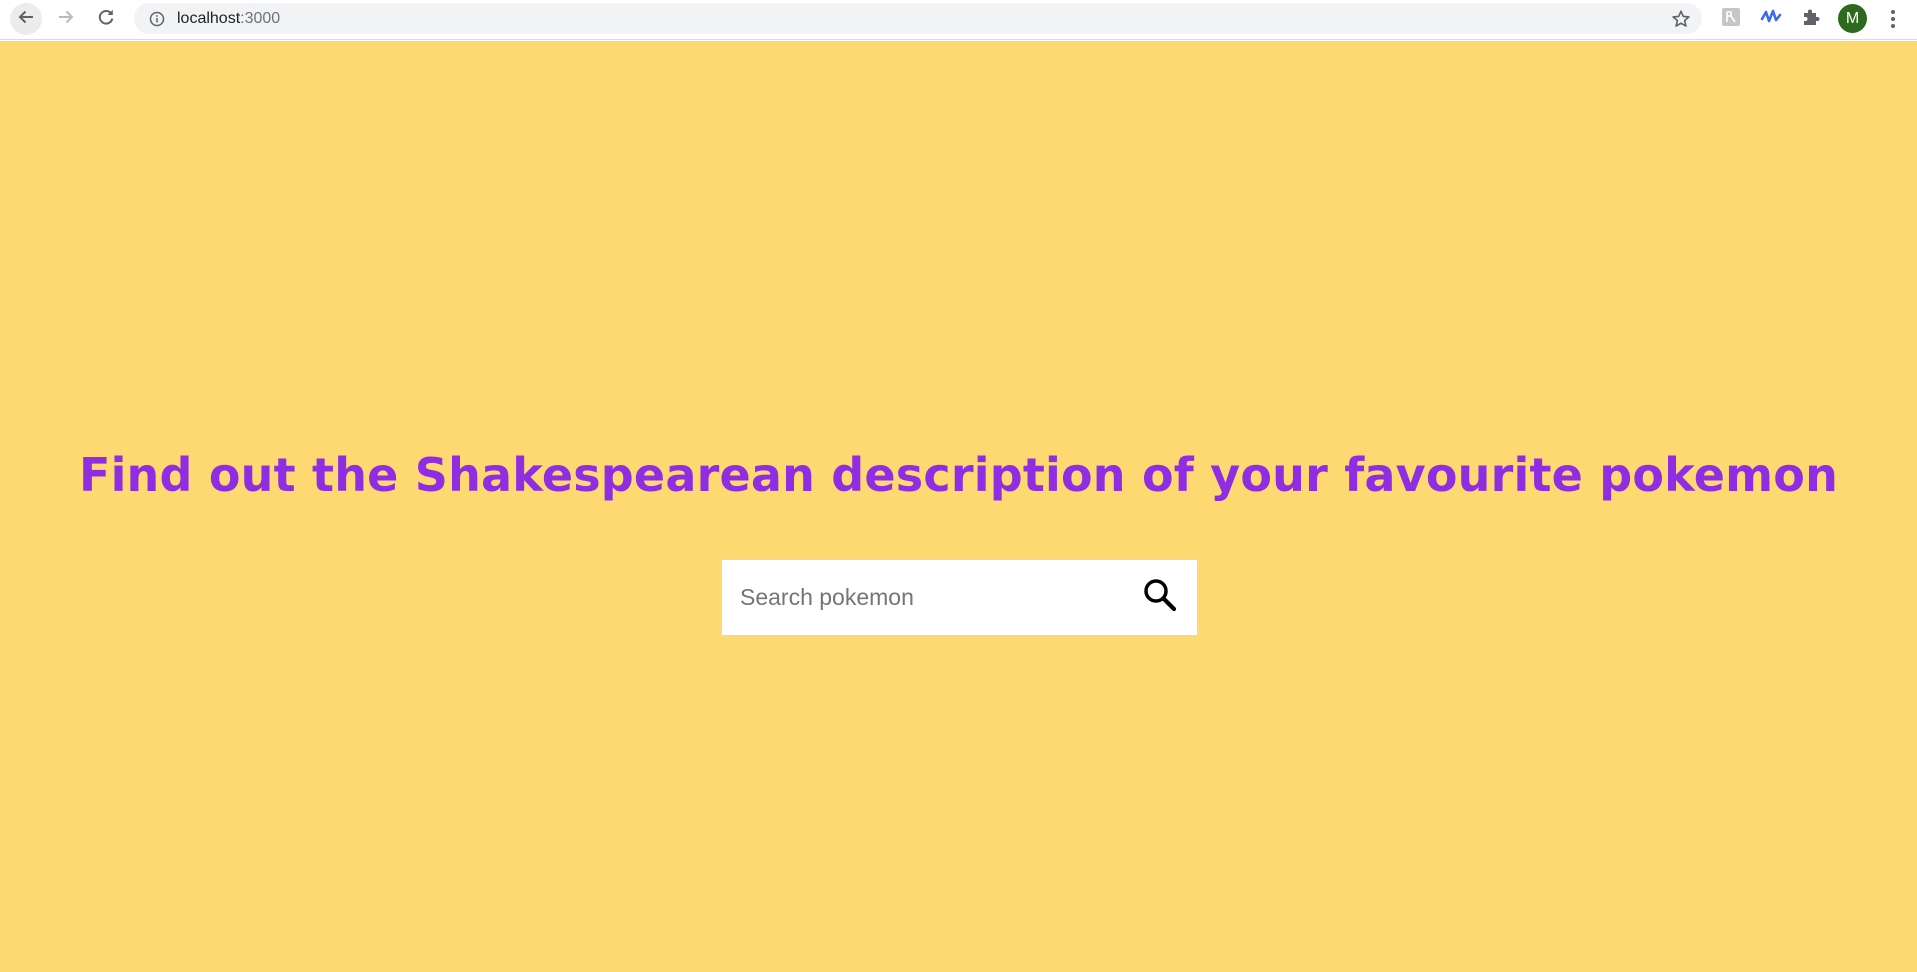 This screenshot has width=1917, height=972. I want to click on extensions-button, so click(1811, 19).